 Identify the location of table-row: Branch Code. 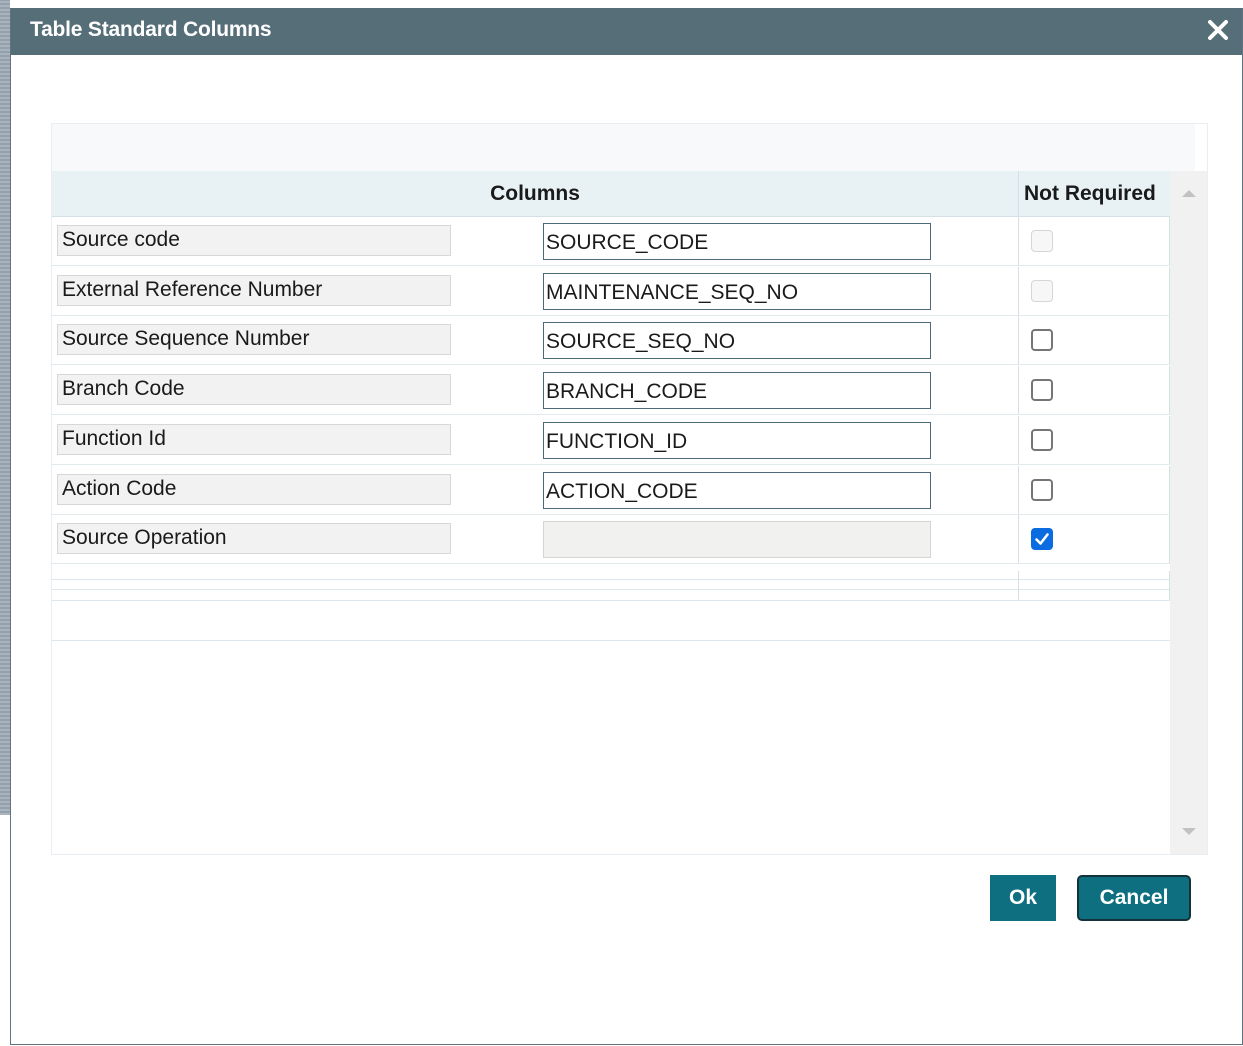
(611, 390).